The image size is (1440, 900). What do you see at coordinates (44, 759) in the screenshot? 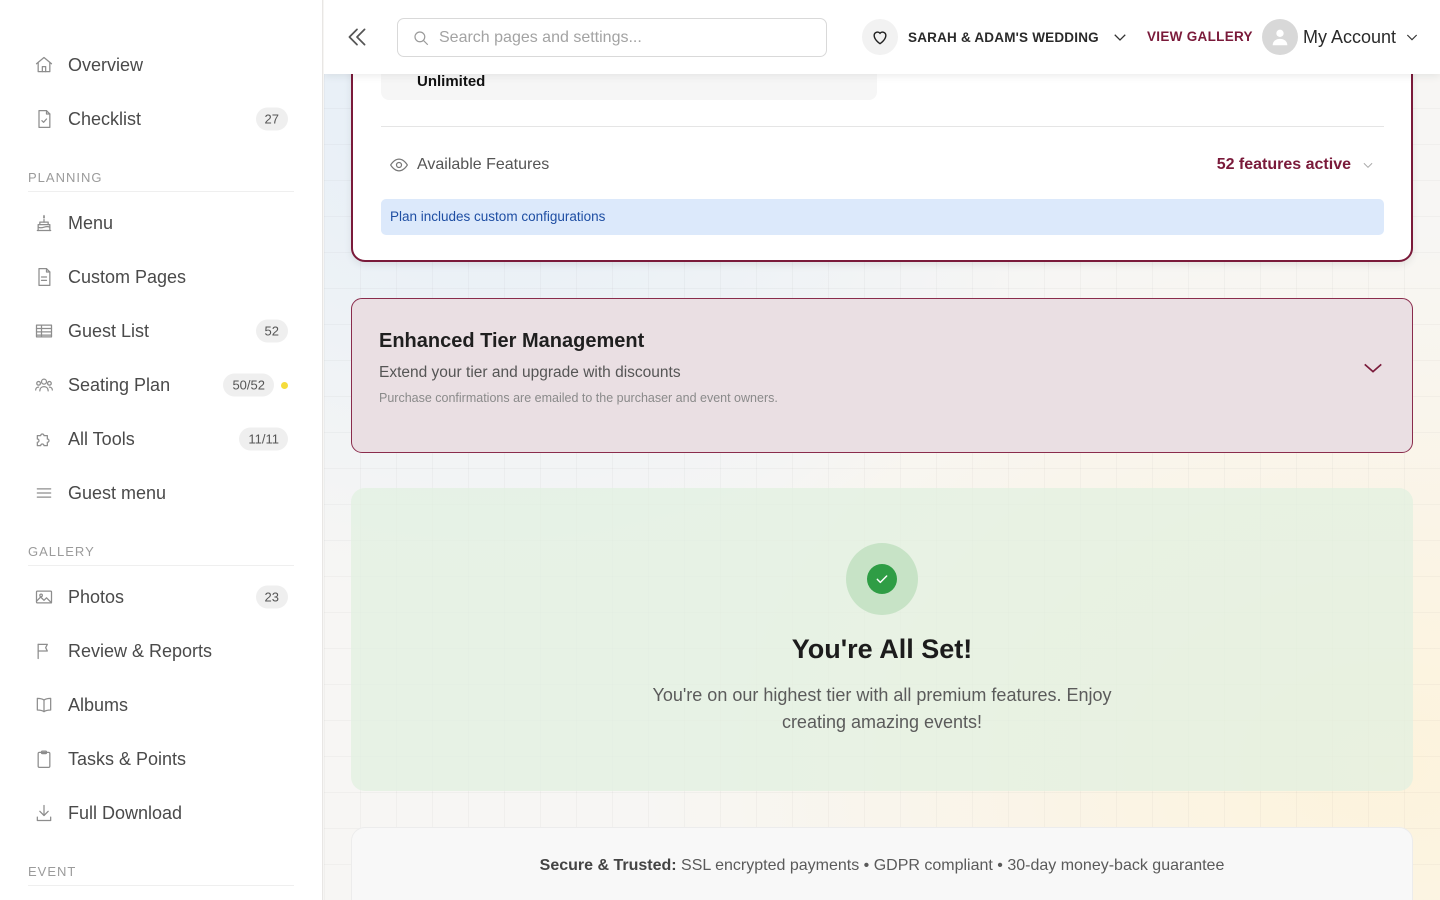
I see `clipboard-icon` at bounding box center [44, 759].